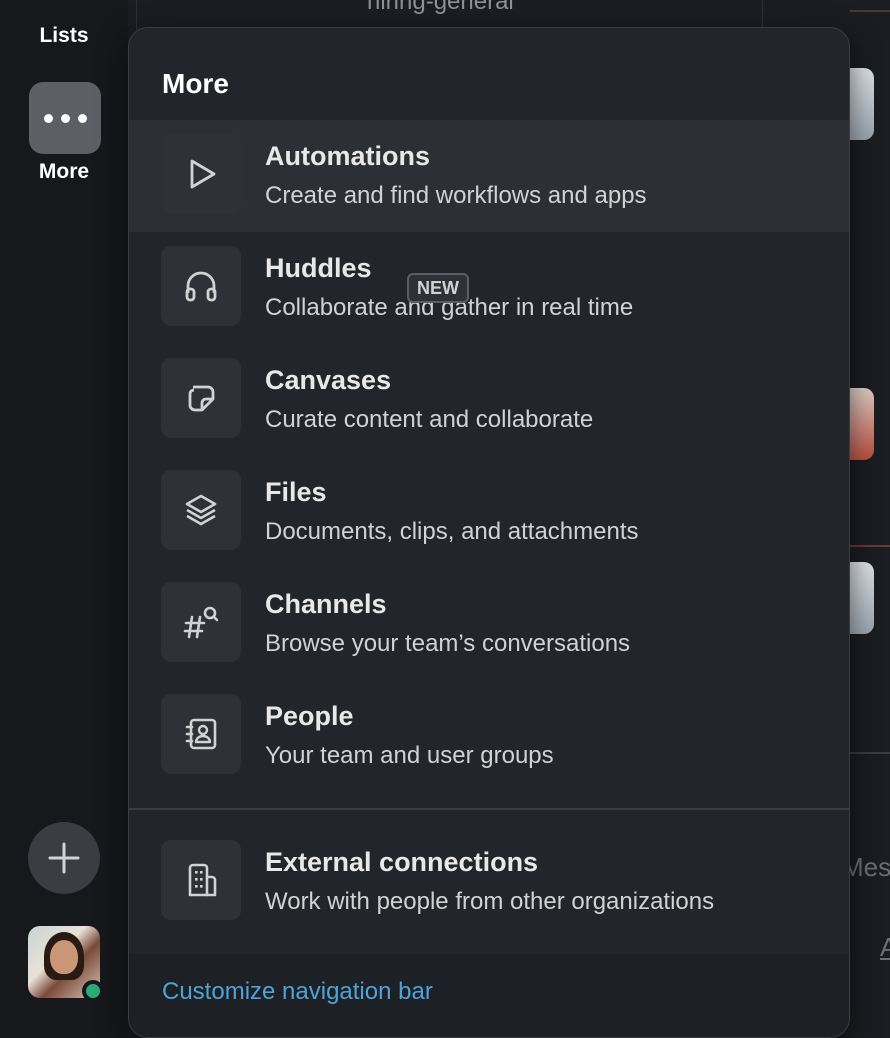 The width and height of the screenshot is (890, 1038). Describe the element at coordinates (870, 11) in the screenshot. I see `background-divider` at that location.